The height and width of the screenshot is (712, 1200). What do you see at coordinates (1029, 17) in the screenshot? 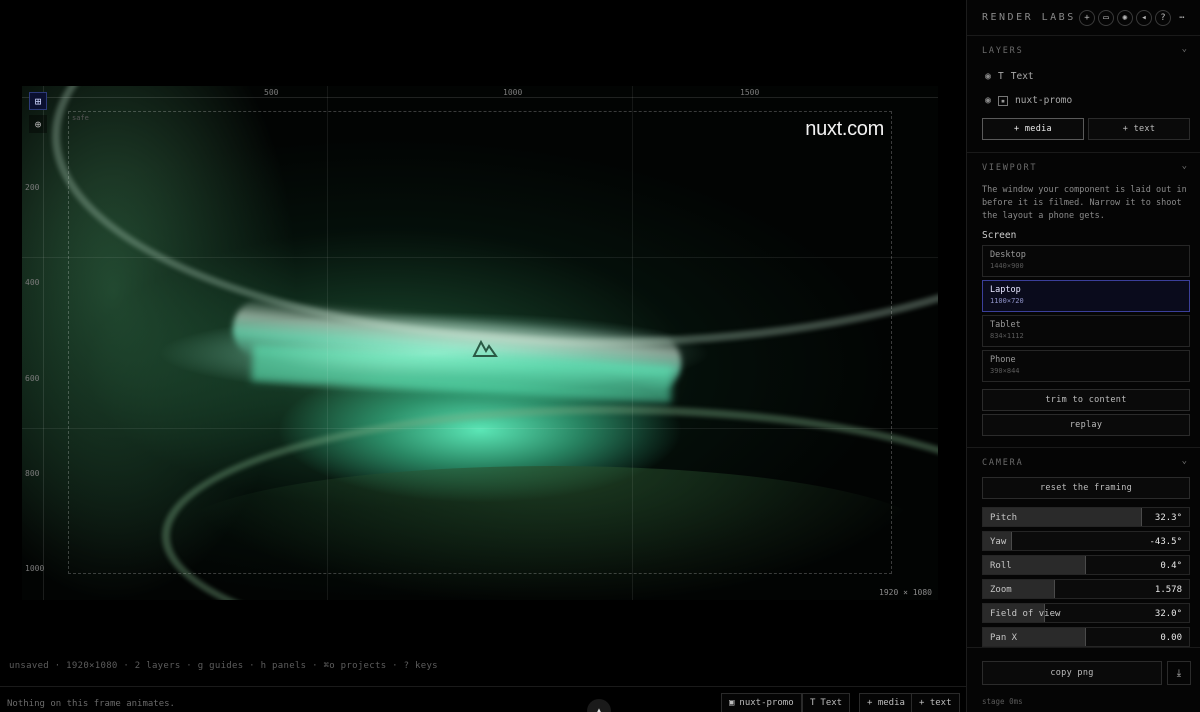
I see `brand-title: RENDER LABS` at bounding box center [1029, 17].